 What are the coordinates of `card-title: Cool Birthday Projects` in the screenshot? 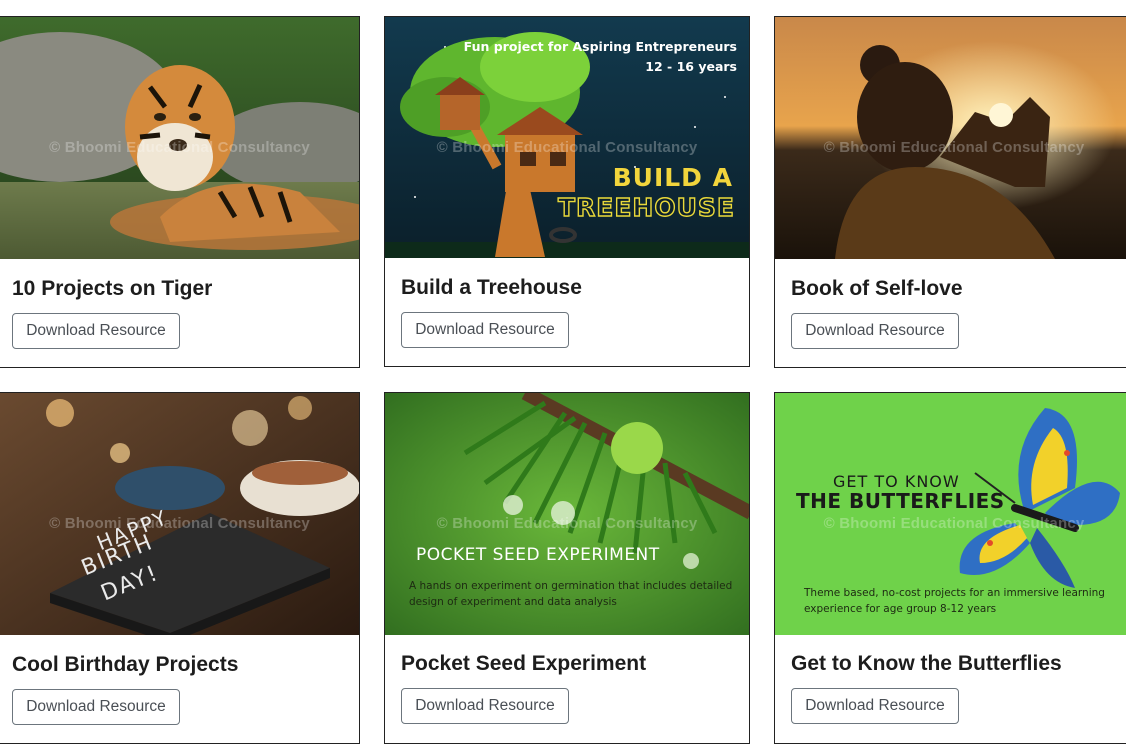 It's located at (125, 664).